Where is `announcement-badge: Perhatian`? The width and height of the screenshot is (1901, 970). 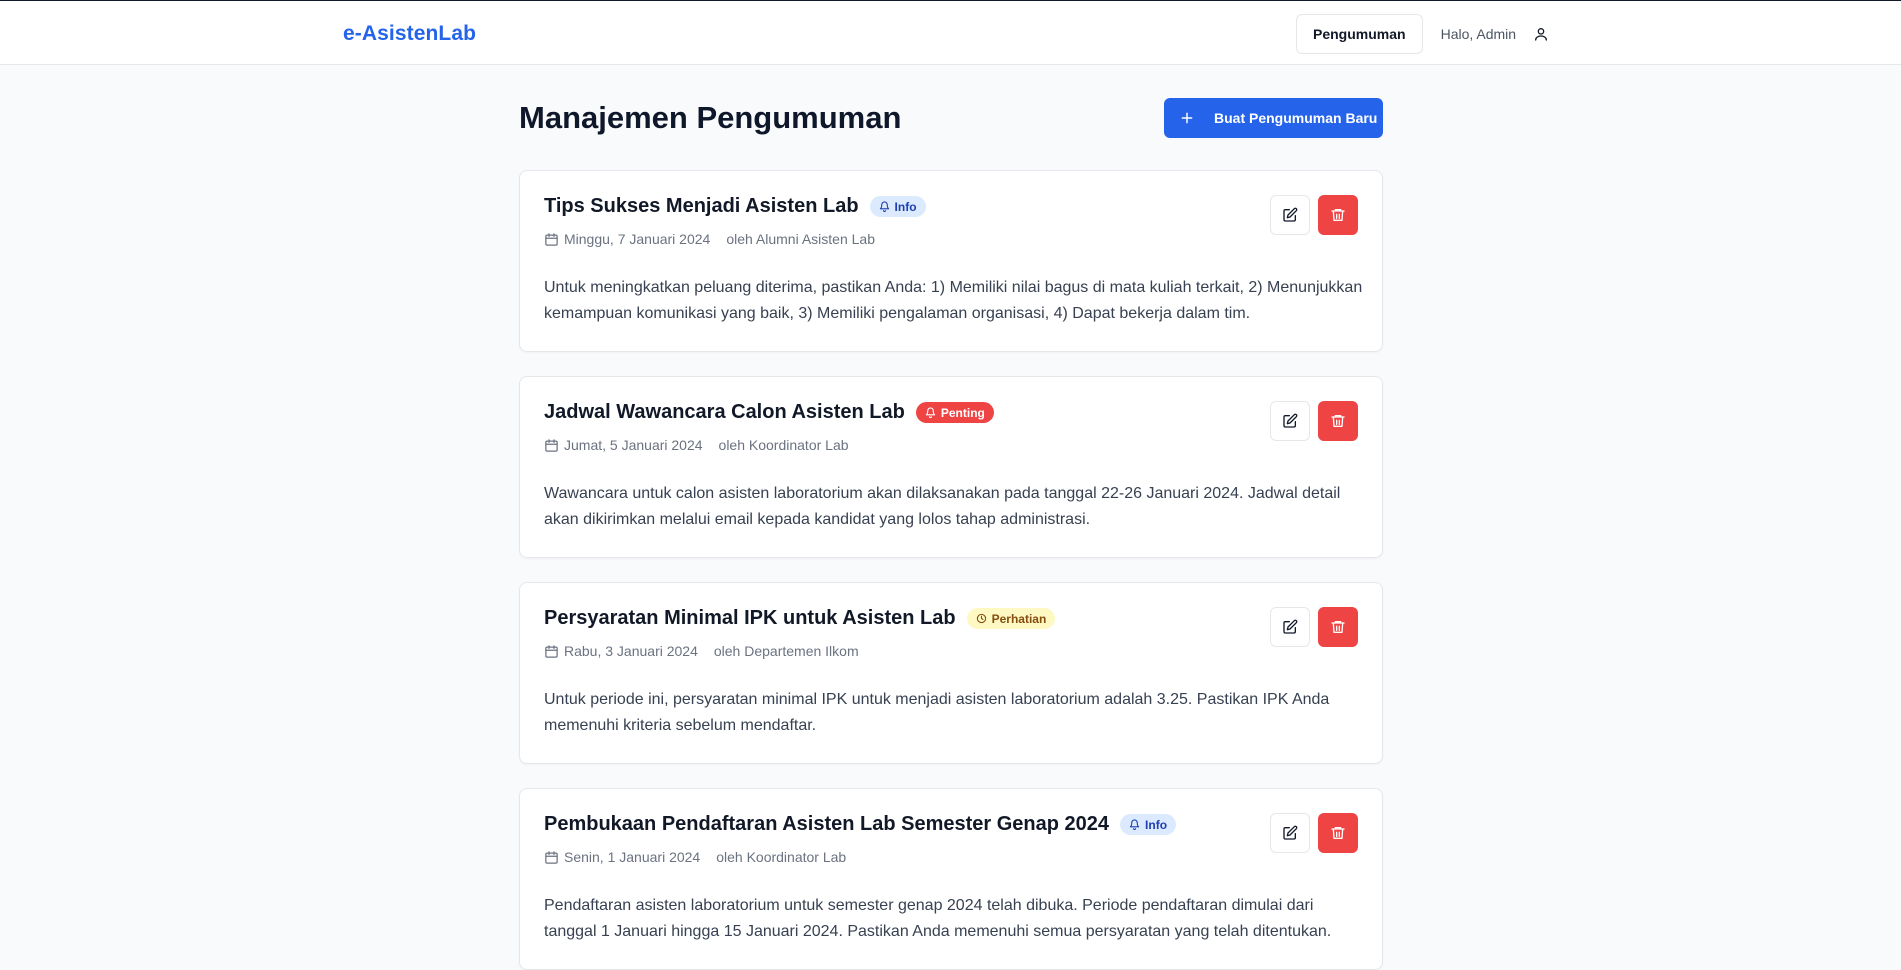
announcement-badge: Perhatian is located at coordinates (1011, 618).